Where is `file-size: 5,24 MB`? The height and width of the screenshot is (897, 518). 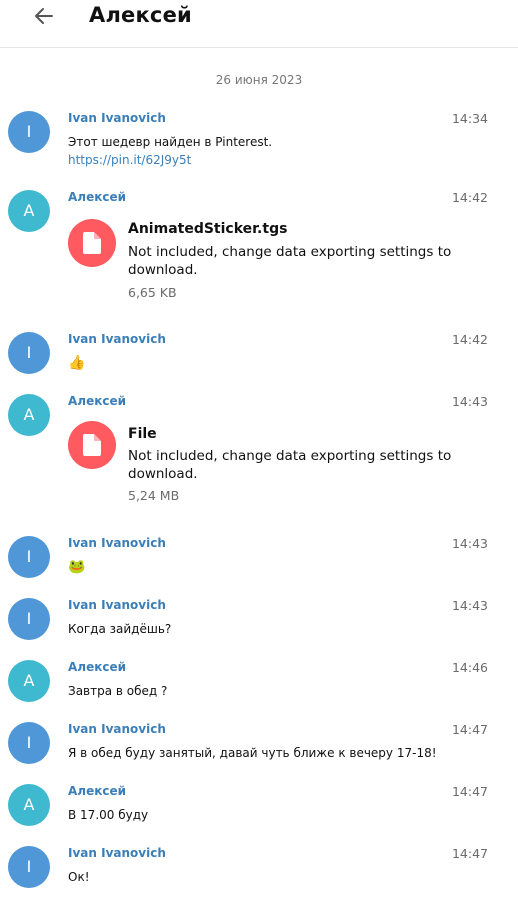
file-size: 5,24 MB is located at coordinates (154, 495).